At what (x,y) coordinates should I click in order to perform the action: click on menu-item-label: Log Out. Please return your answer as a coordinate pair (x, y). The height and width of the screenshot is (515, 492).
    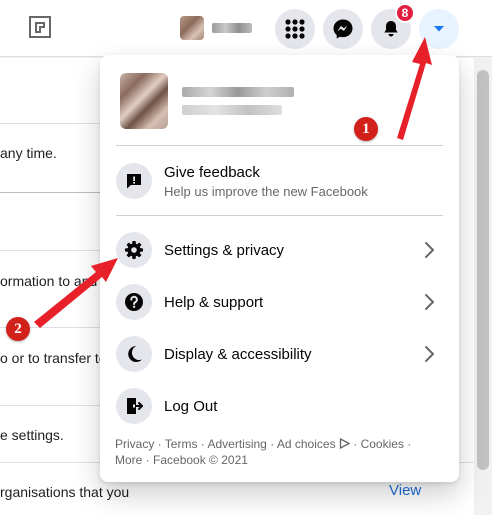
    Looking at the image, I should click on (191, 406).